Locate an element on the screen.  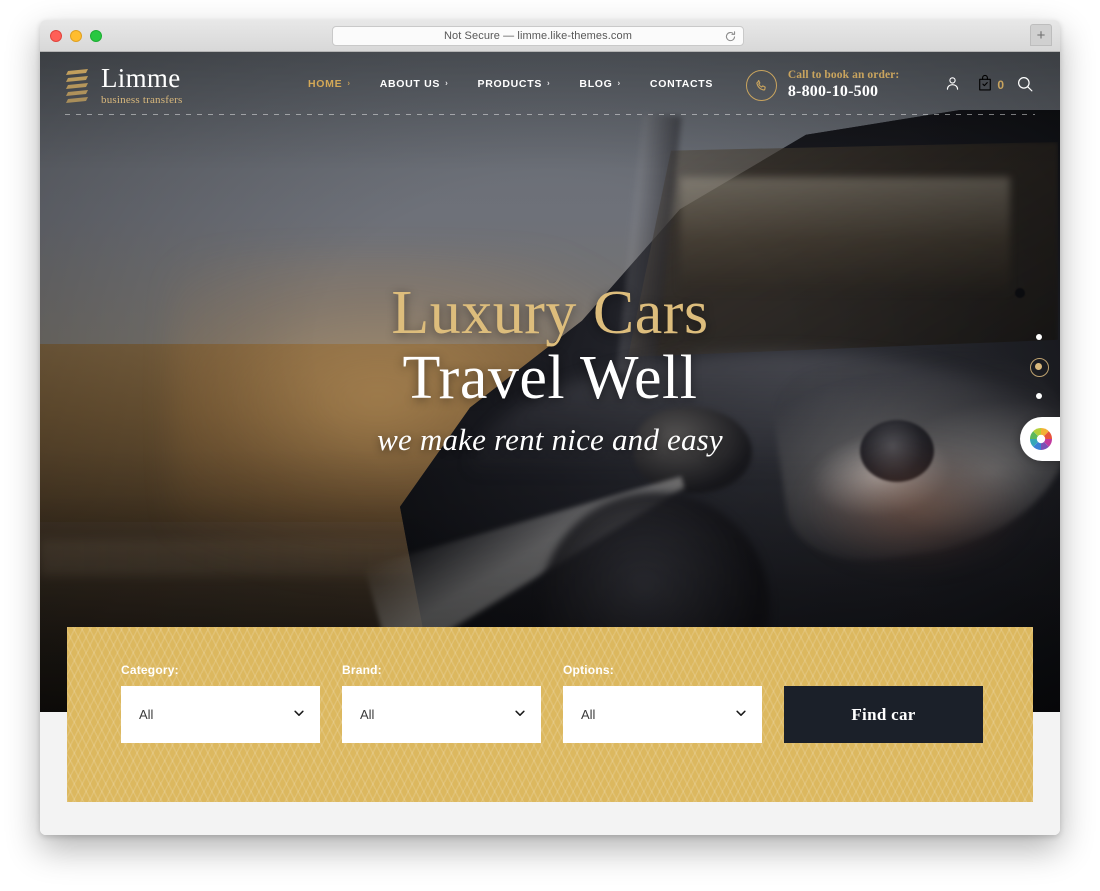
nav-item-label: BLOG is located at coordinates (596, 84).